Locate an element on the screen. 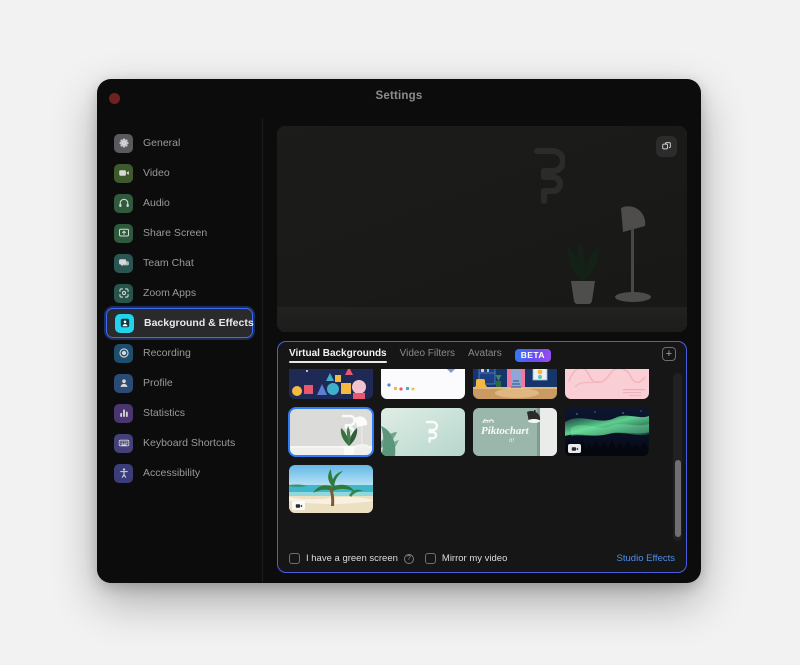 Image resolution: width=800 pixels, height=665 pixels. sidebar-item-label: Video is located at coordinates (156, 173).